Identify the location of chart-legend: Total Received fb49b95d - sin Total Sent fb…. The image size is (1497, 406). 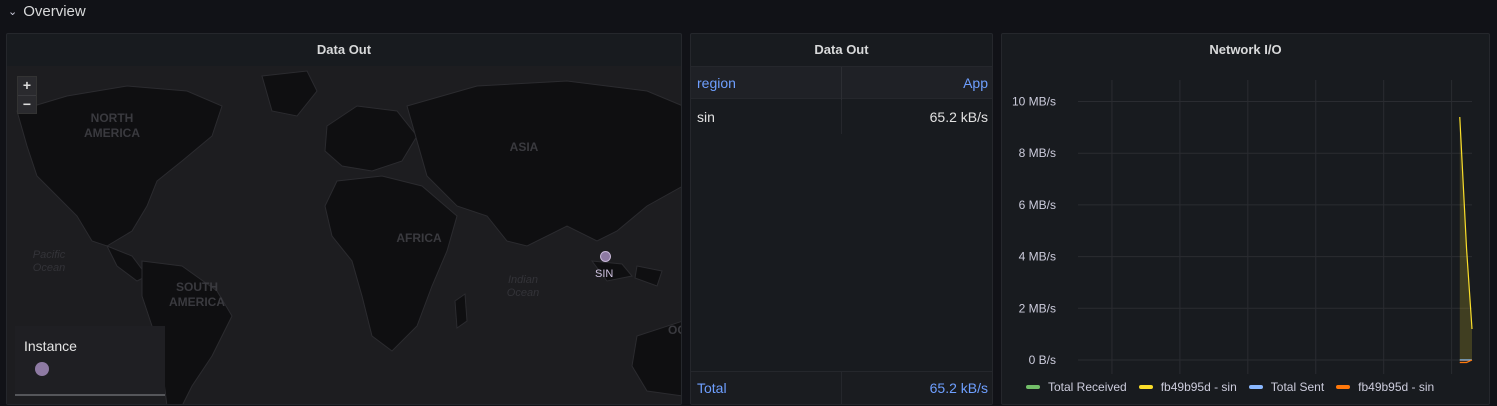
(1230, 387).